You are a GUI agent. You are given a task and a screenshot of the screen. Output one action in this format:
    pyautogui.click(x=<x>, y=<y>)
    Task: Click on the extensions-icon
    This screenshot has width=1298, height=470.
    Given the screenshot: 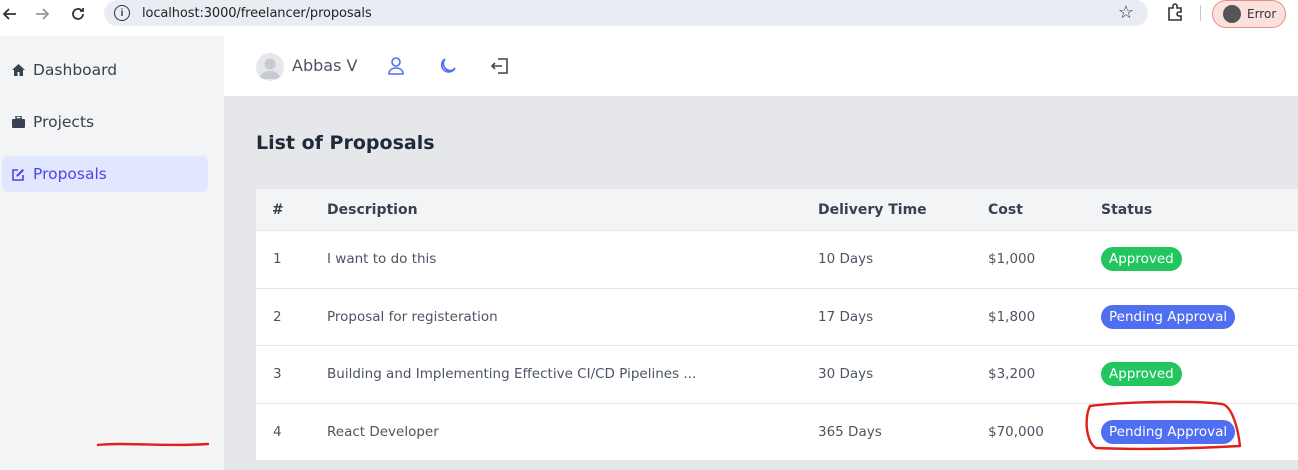 What is the action you would take?
    pyautogui.click(x=1175, y=12)
    